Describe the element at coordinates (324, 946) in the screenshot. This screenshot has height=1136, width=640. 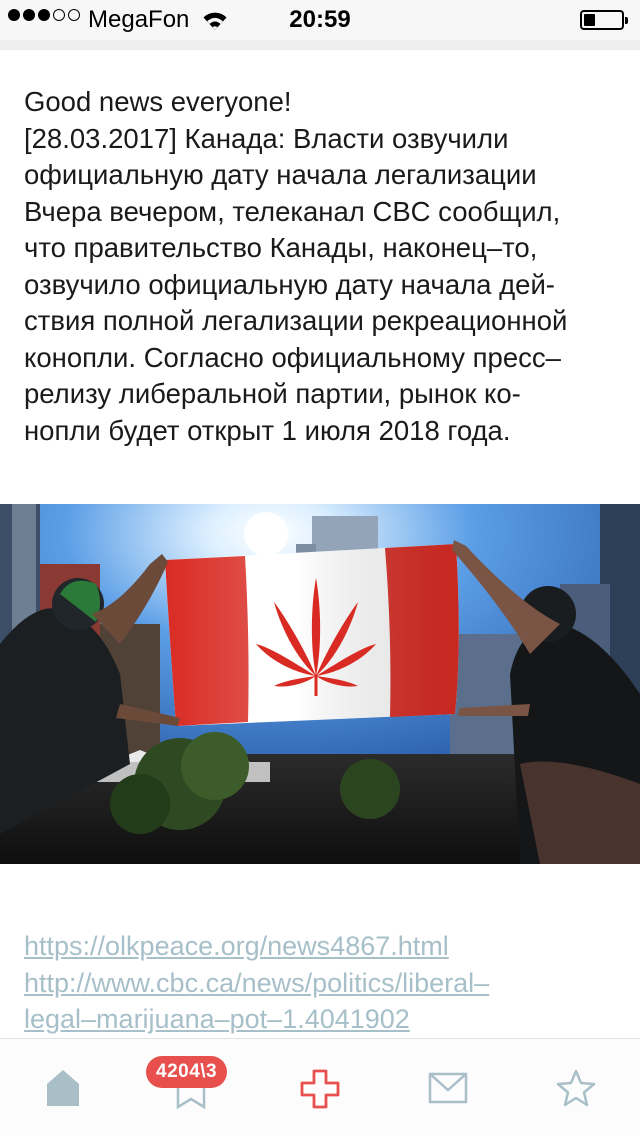
I see `source-link: https://olkpeace.org/news4867.html` at that location.